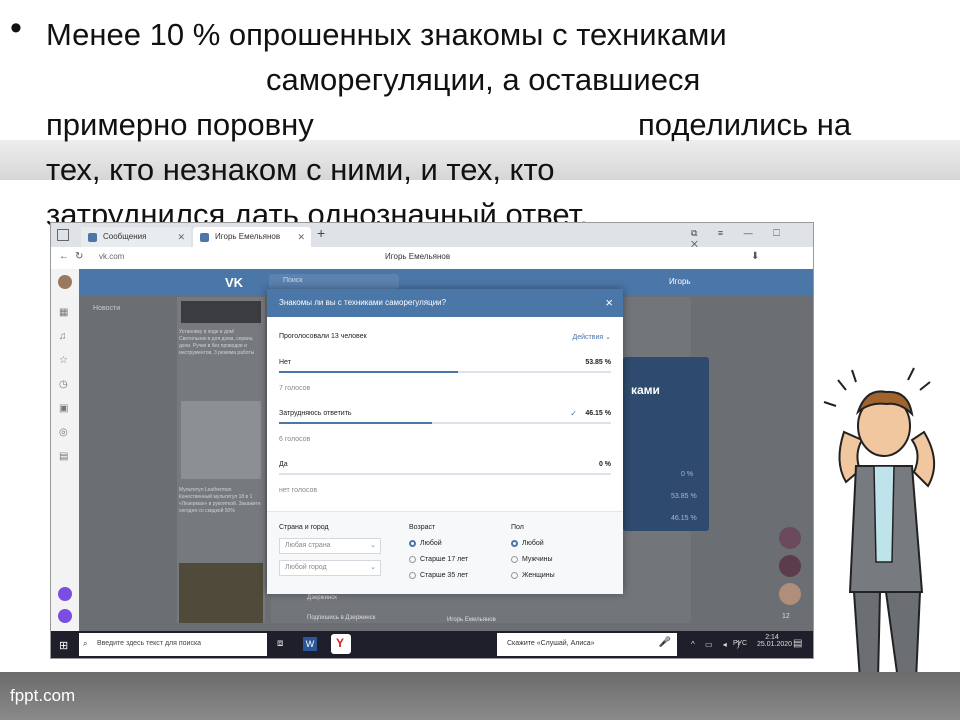 This screenshot has width=960, height=720. What do you see at coordinates (65, 616) in the screenshot?
I see `assistant-icon` at bounding box center [65, 616].